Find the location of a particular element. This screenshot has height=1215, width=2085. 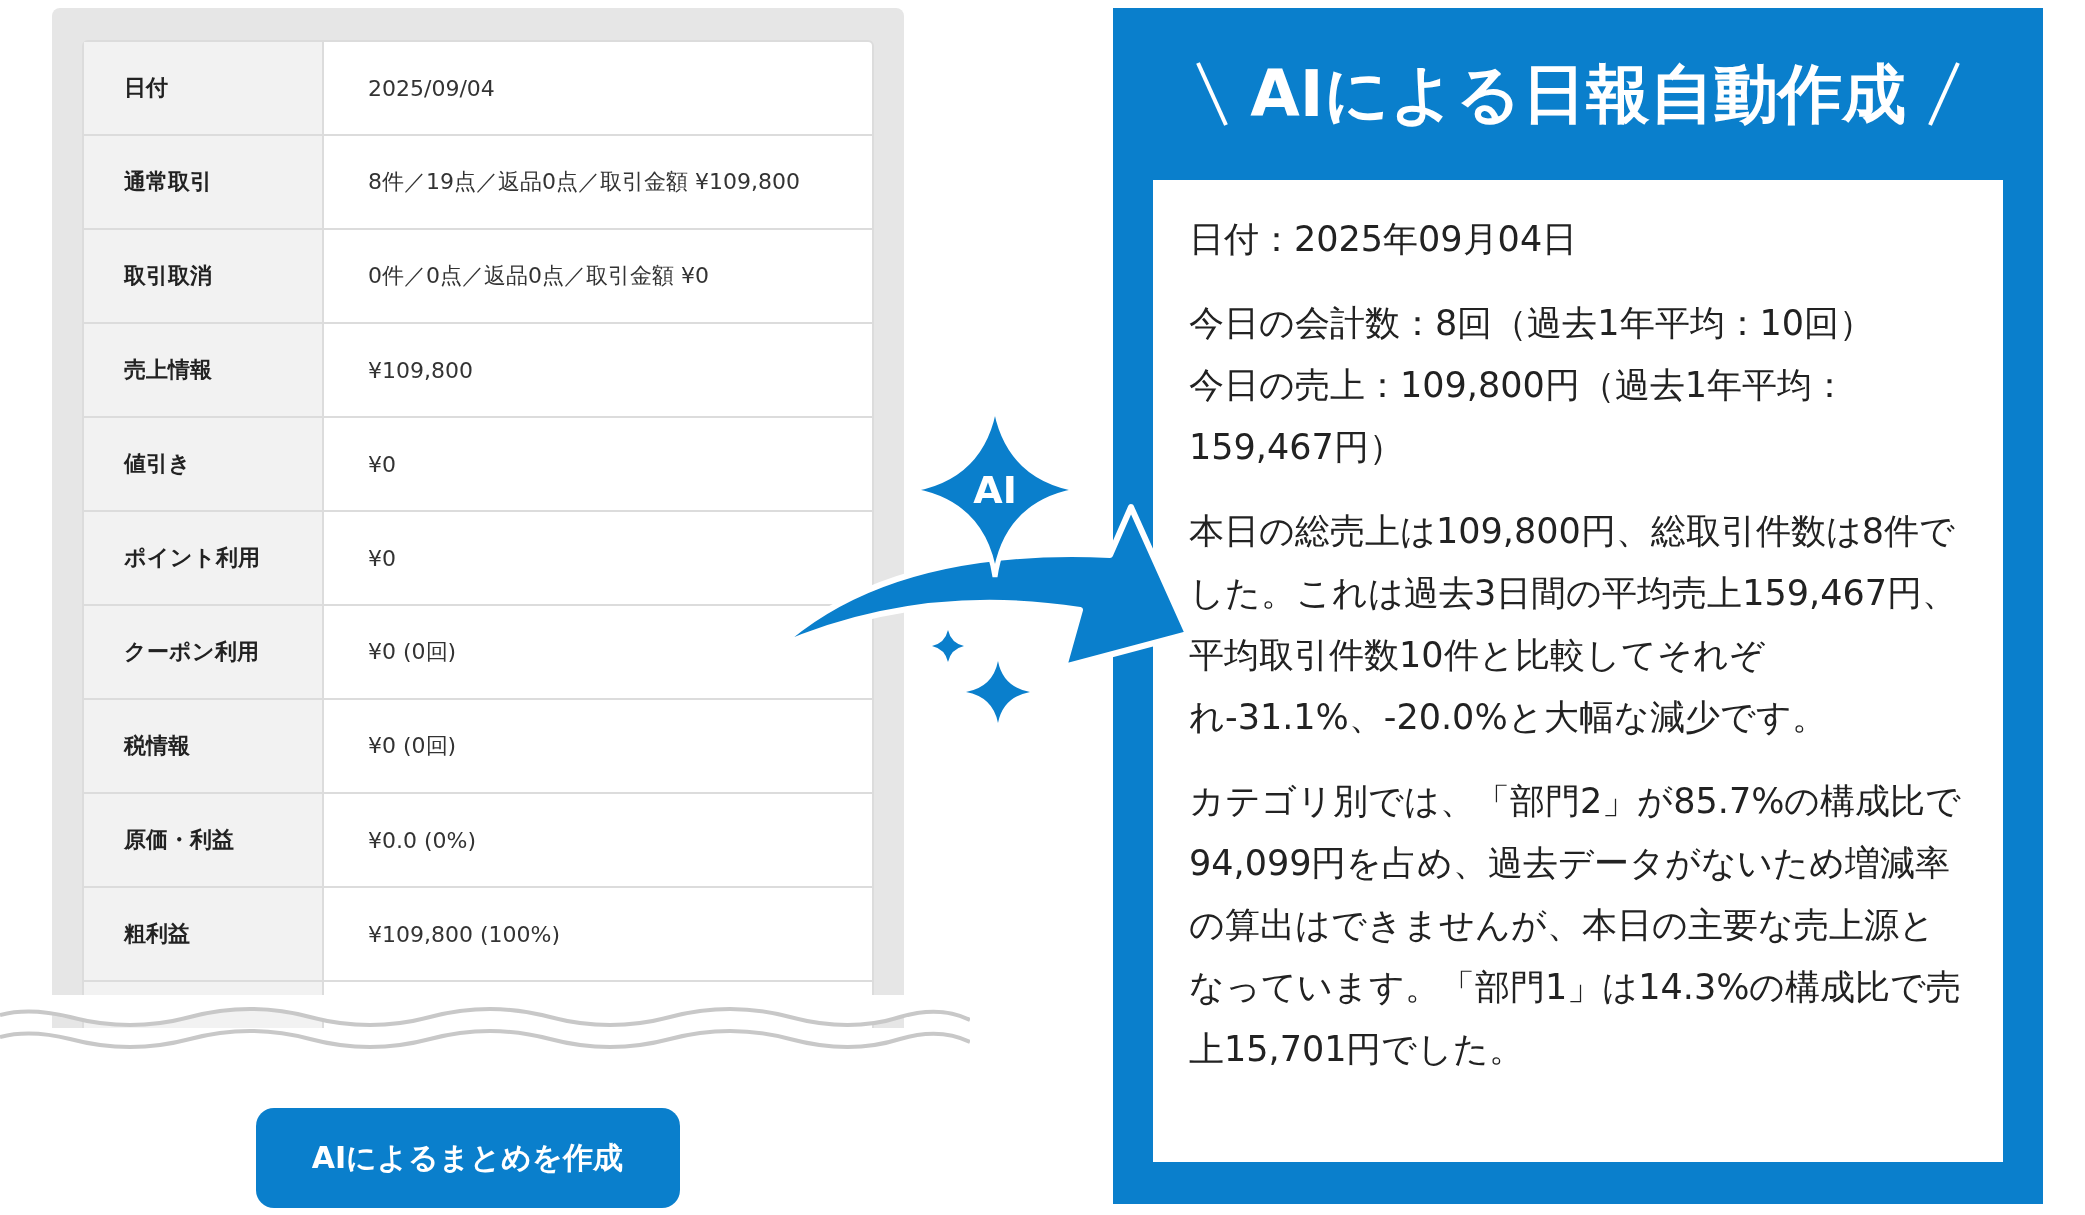

report-text: 今日の会計数：8回（過去1年平均：10回） is located at coordinates (1532, 323).